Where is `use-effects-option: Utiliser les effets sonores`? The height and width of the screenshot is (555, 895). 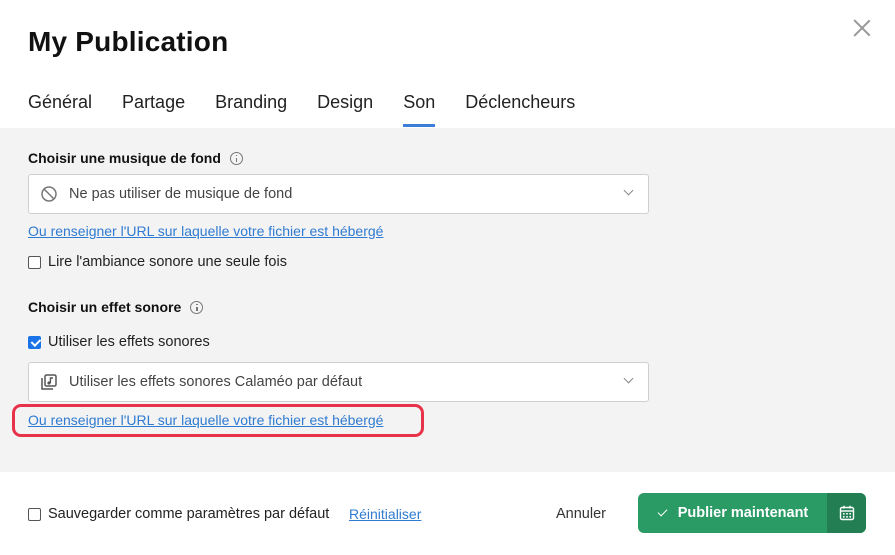 use-effects-option: Utiliser les effets sonores is located at coordinates (119, 342).